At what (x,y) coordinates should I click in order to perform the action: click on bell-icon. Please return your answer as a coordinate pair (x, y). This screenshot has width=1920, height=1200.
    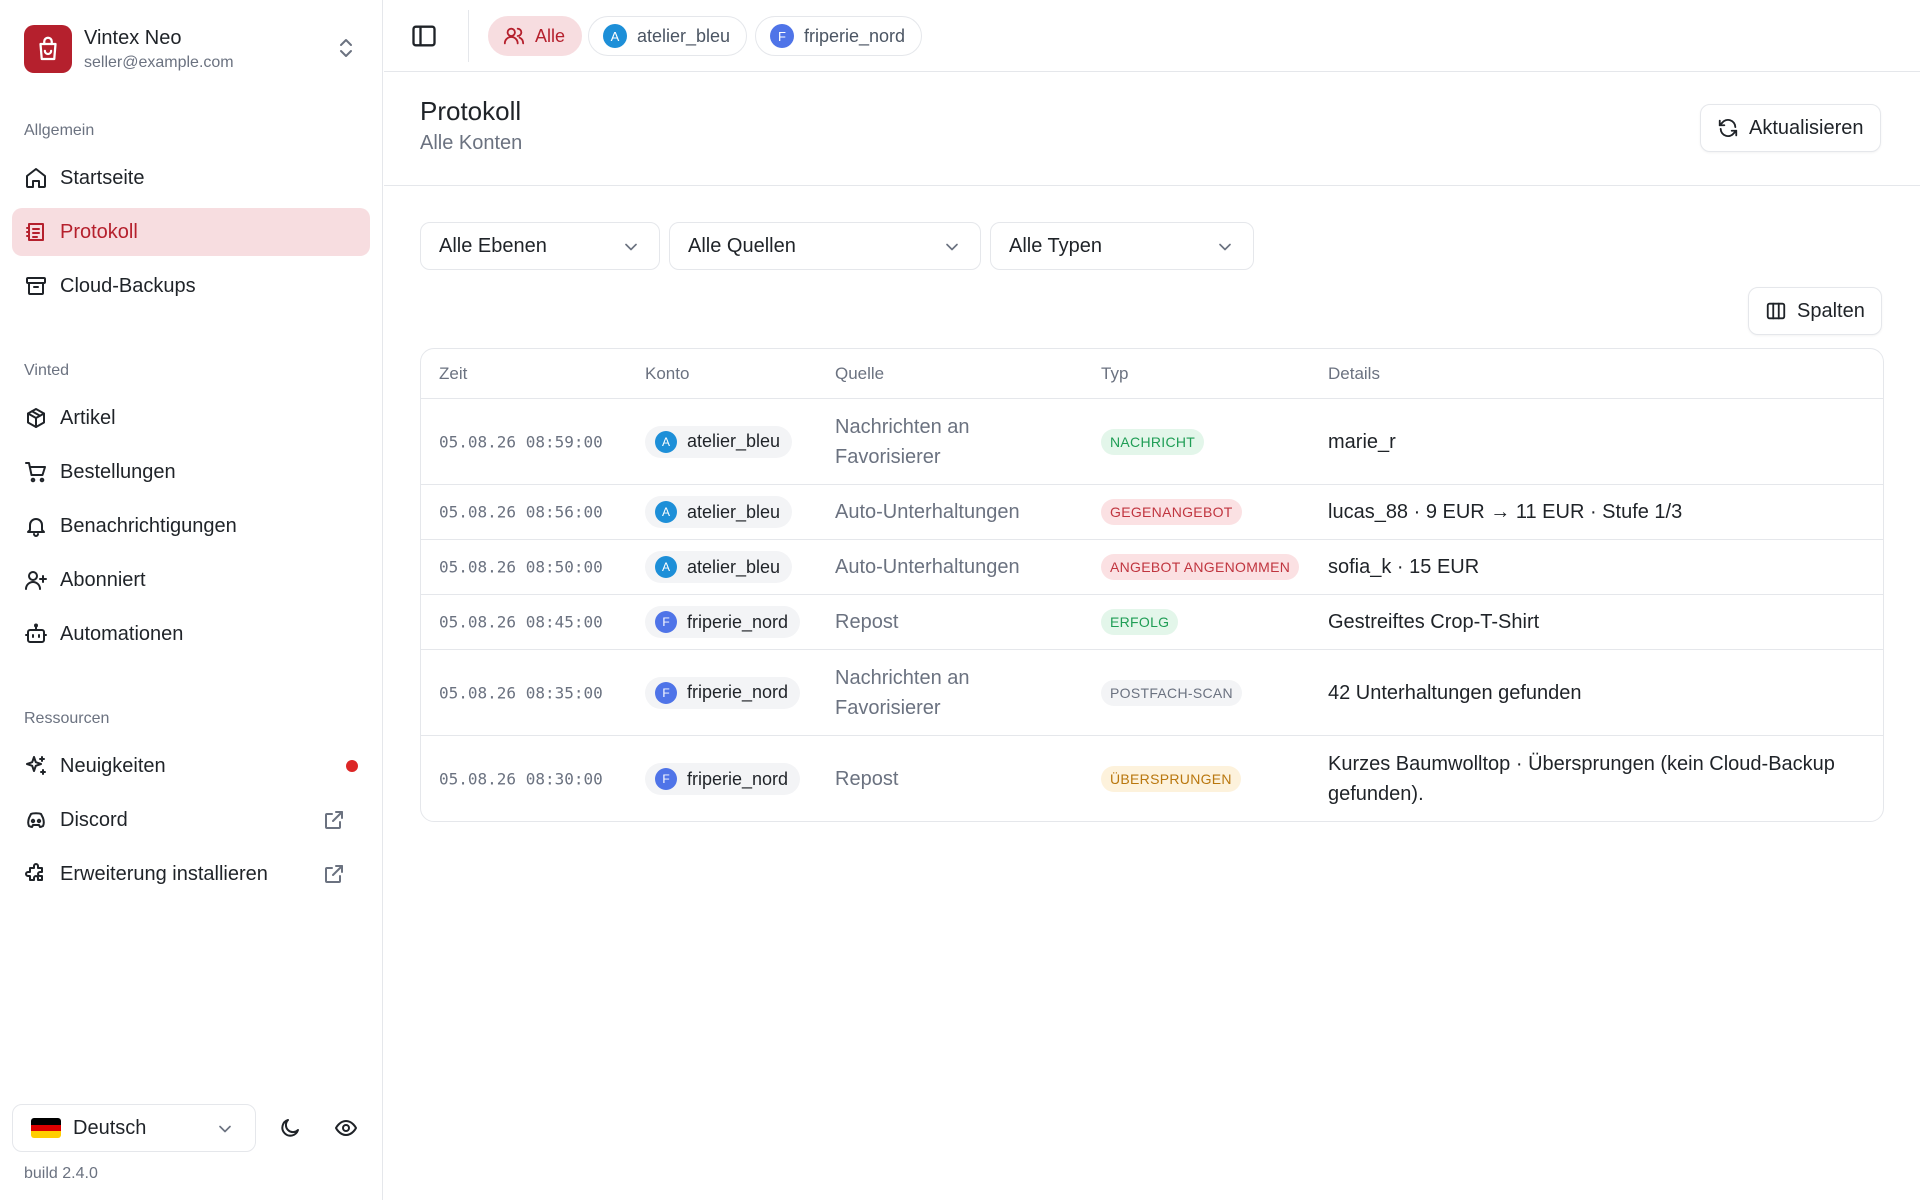
    Looking at the image, I should click on (36, 527).